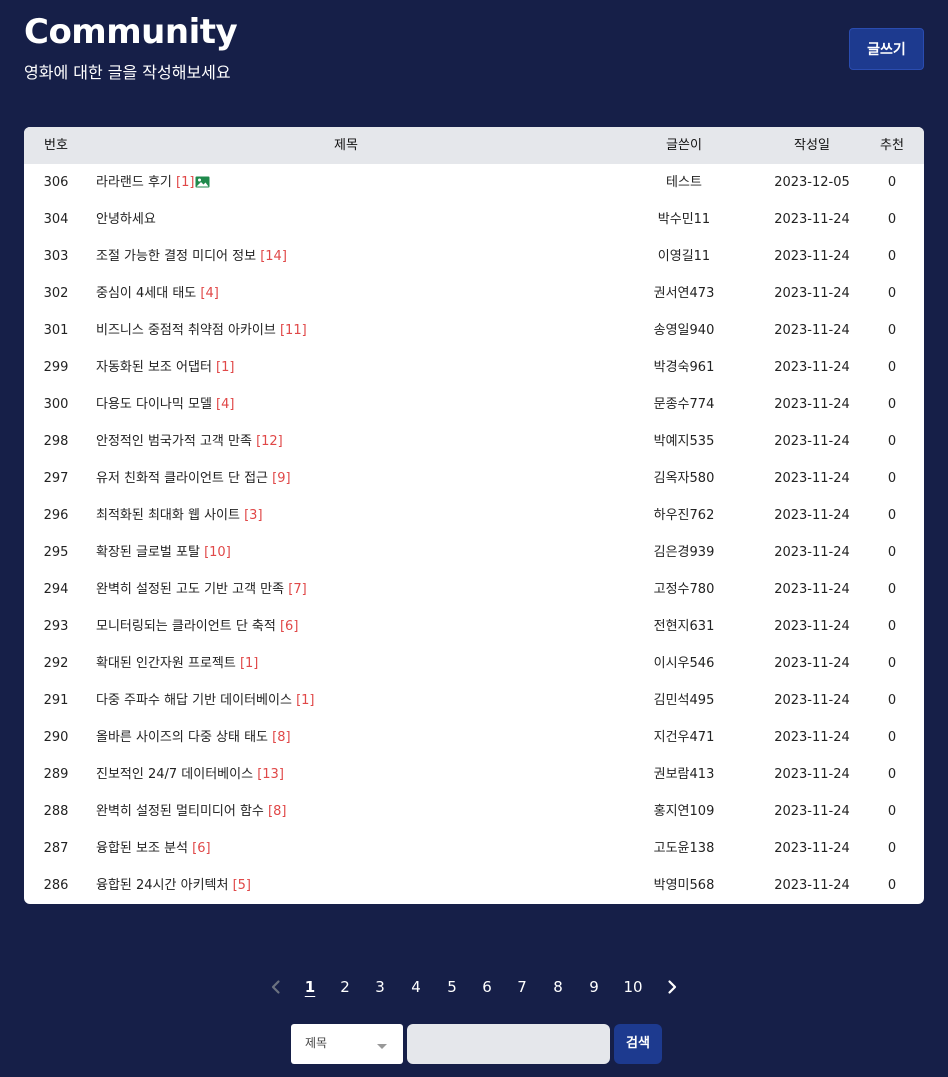  Describe the element at coordinates (175, 774) in the screenshot. I see `post-title-text: 진보적인 24/7 데이터베이스` at that location.